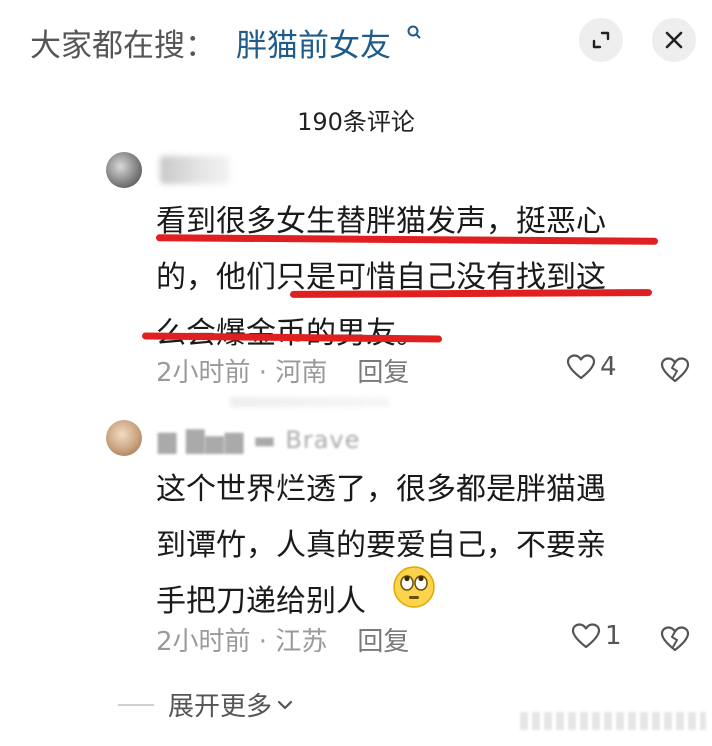 This screenshot has width=712, height=746. What do you see at coordinates (136, 704) in the screenshot?
I see `divider` at bounding box center [136, 704].